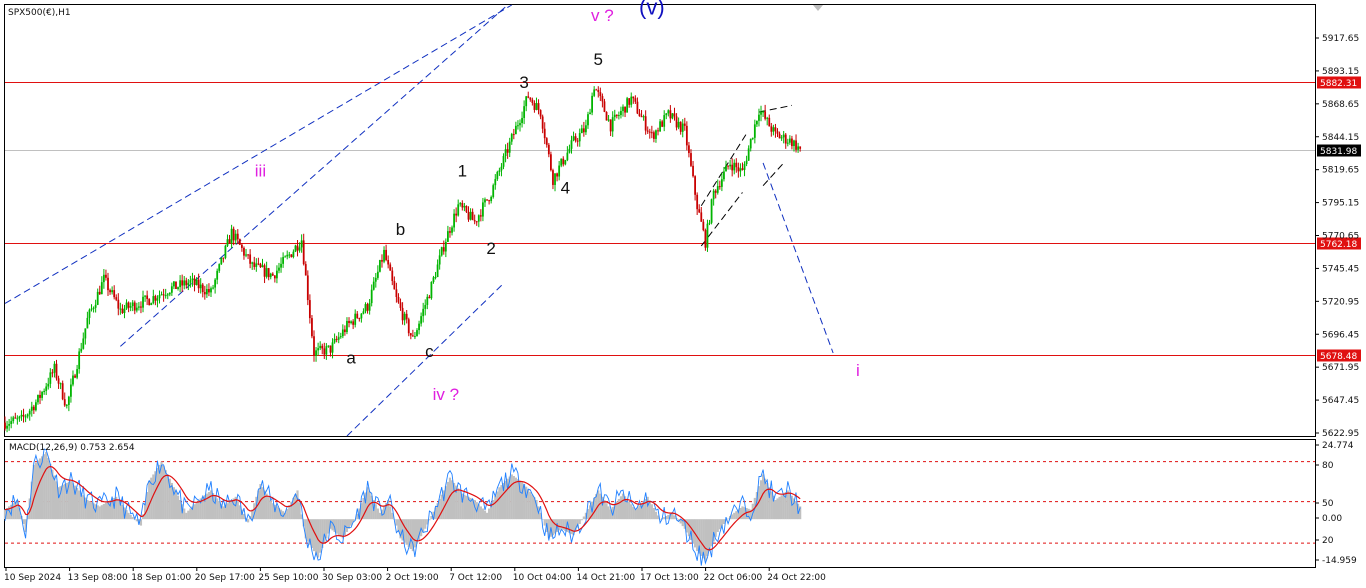 The height and width of the screenshot is (588, 1366). I want to click on wave-label: 3, so click(523, 82).